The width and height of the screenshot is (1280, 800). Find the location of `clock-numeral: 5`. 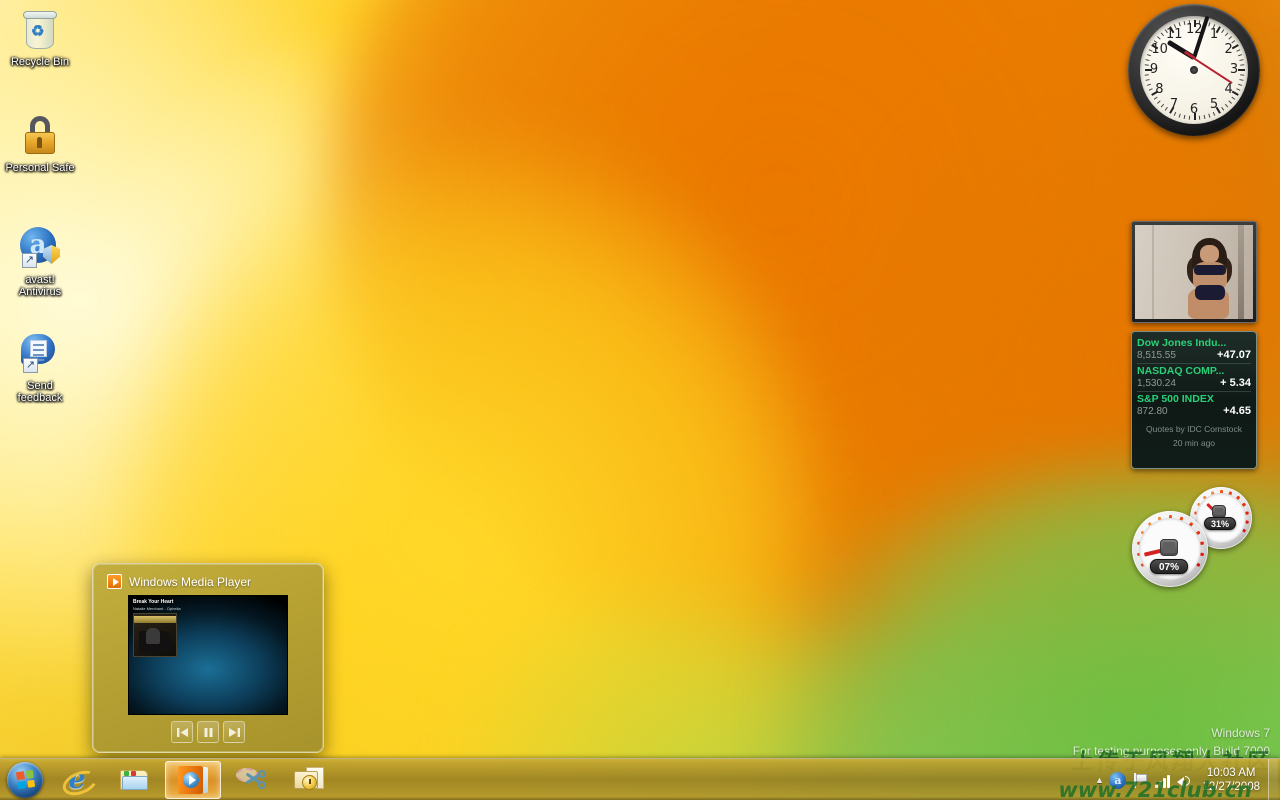

clock-numeral: 5 is located at coordinates (1214, 104).